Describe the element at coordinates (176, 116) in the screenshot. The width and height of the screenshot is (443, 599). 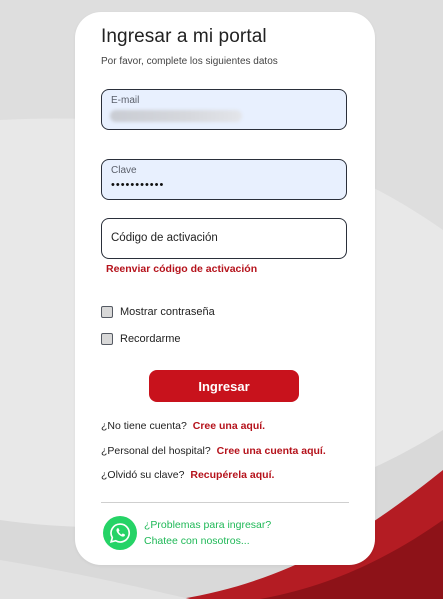
I see `email-redacted-value` at that location.